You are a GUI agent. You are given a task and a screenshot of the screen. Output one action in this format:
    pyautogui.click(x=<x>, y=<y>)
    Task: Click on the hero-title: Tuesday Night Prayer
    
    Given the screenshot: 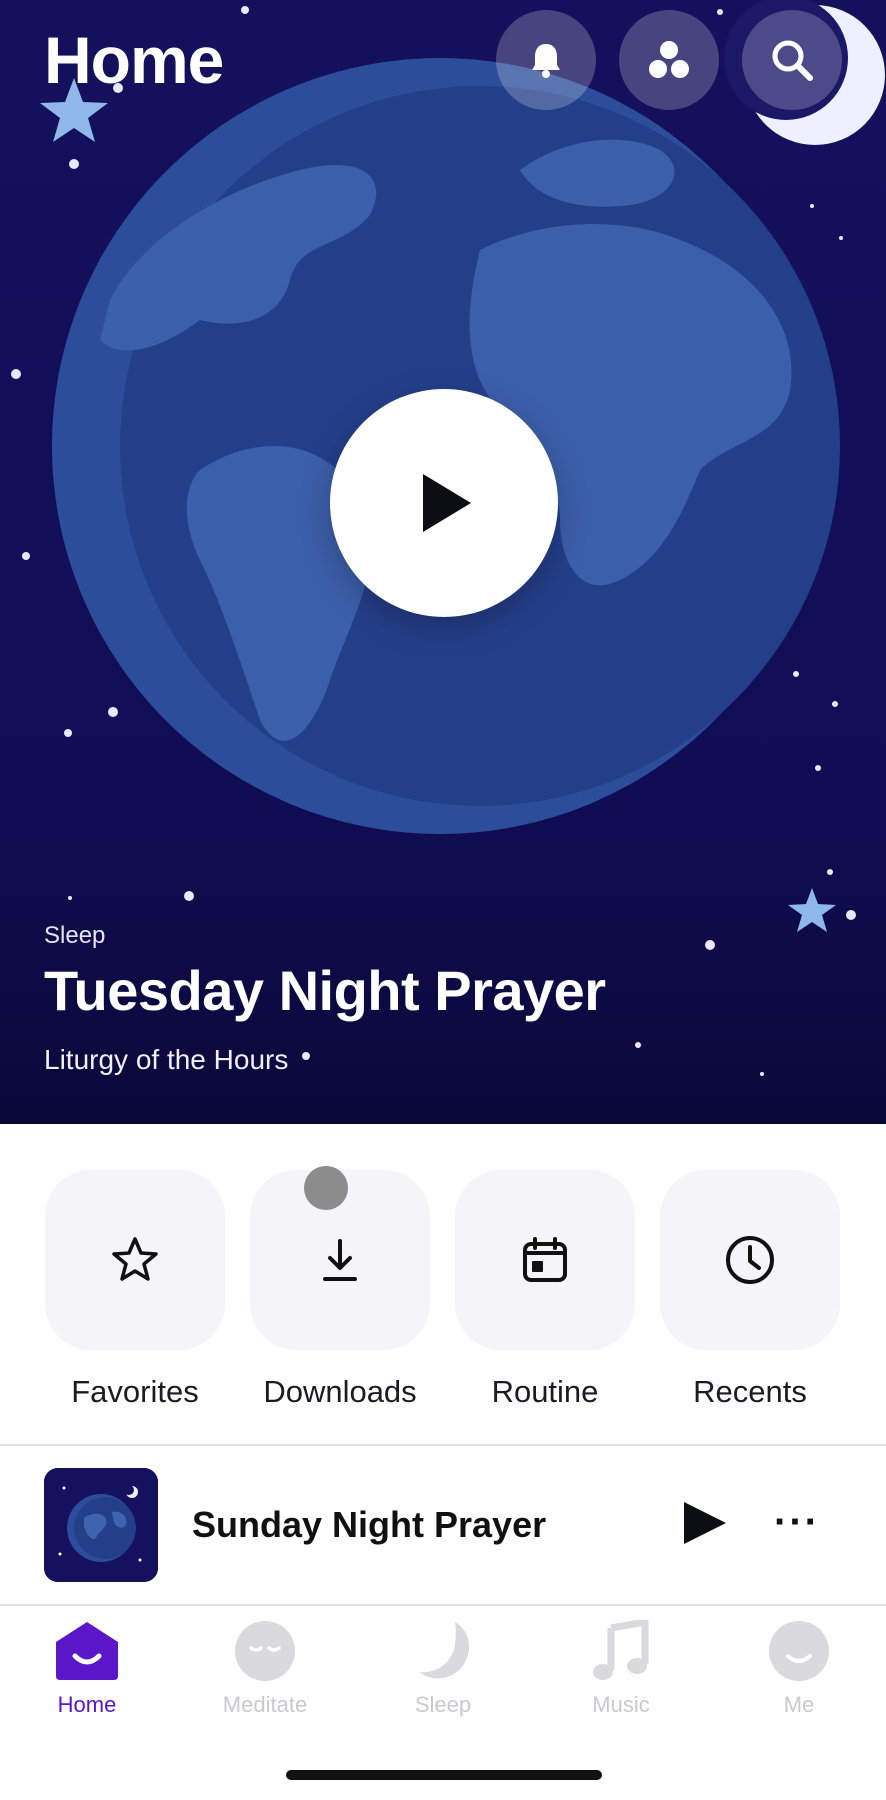 What is the action you would take?
    pyautogui.click(x=325, y=990)
    